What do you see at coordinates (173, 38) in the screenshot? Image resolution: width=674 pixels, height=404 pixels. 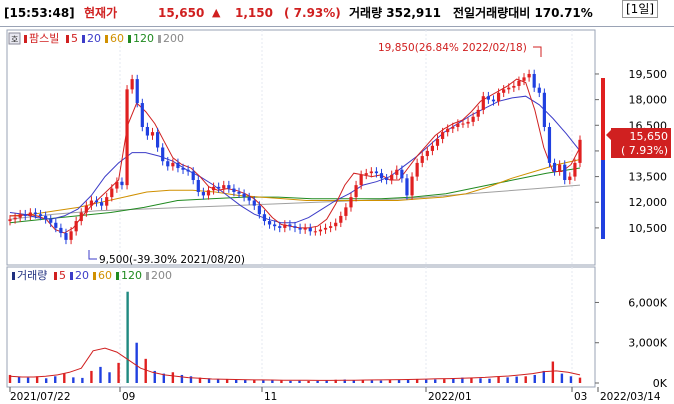 I see `price-legend-label: 200` at bounding box center [173, 38].